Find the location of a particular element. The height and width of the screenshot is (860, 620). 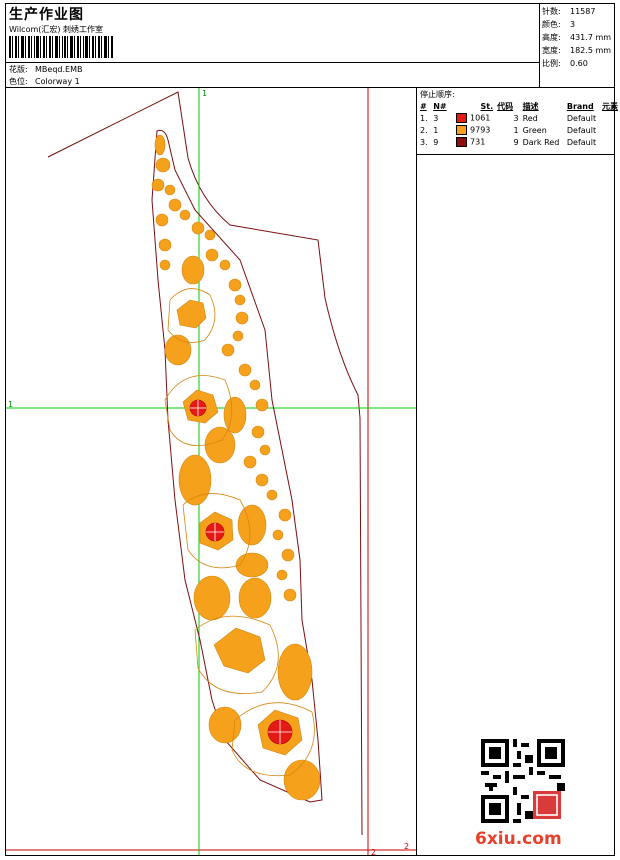

colors-value: 3 is located at coordinates (573, 24).